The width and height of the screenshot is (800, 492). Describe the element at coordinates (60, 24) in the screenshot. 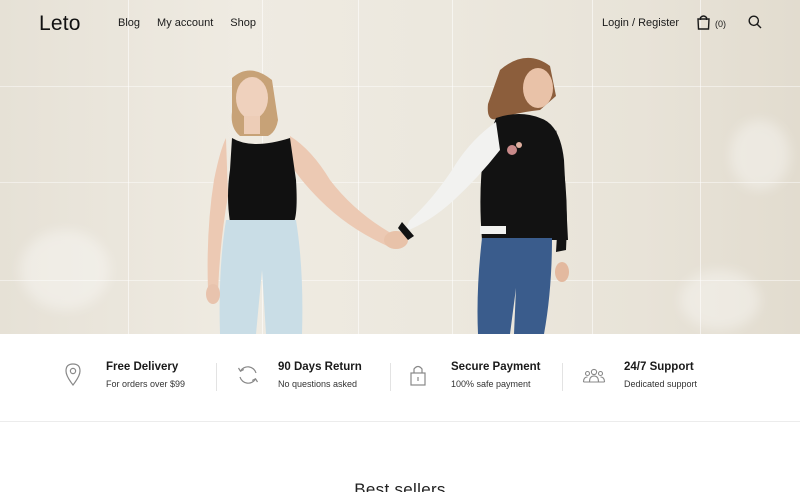

I see `site-logo: Leto` at that location.